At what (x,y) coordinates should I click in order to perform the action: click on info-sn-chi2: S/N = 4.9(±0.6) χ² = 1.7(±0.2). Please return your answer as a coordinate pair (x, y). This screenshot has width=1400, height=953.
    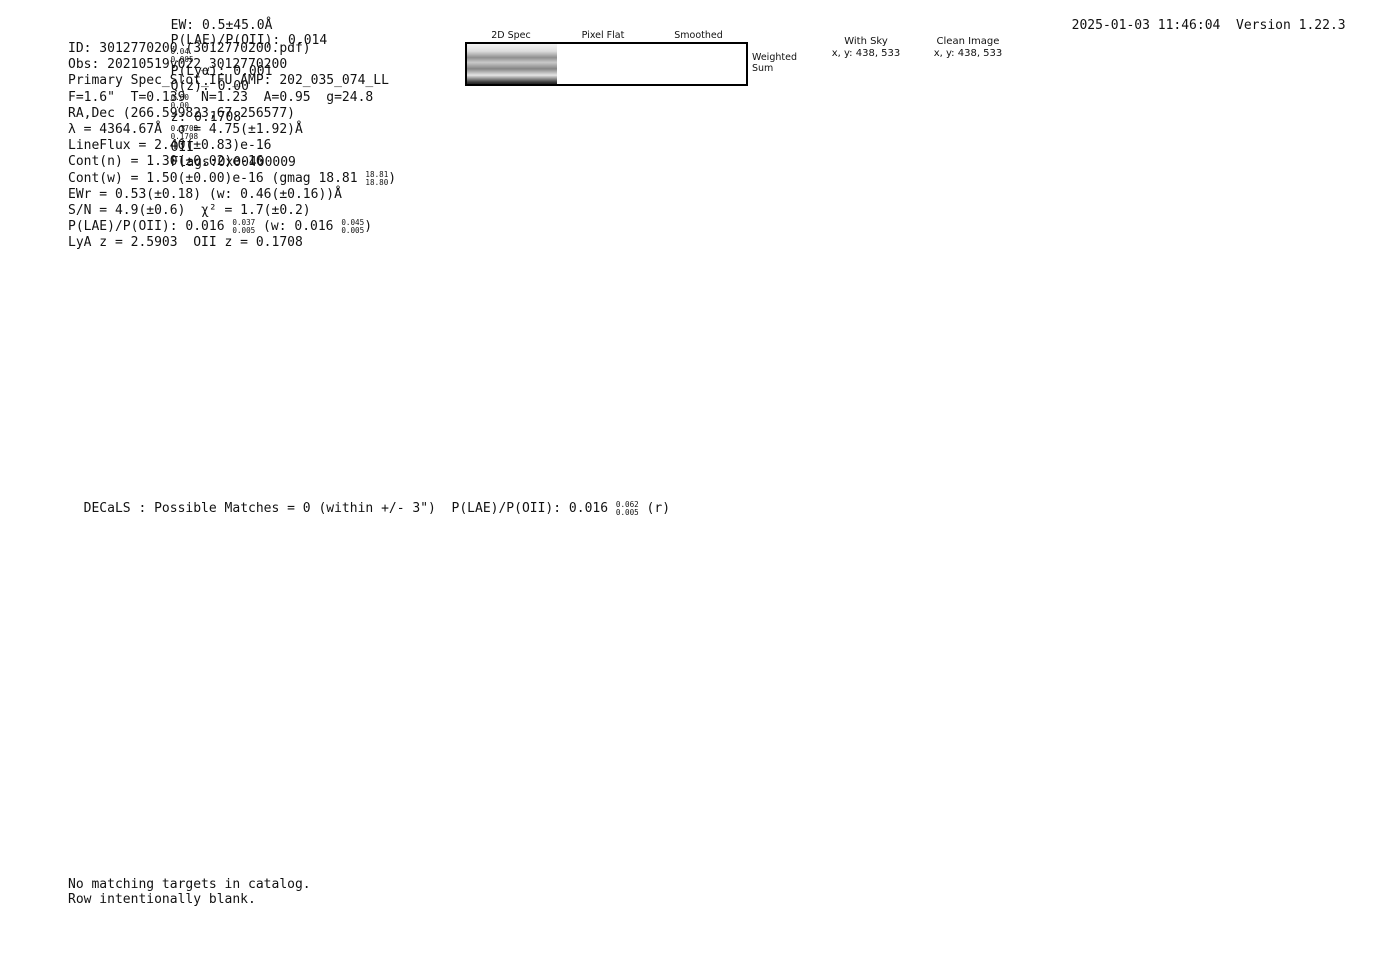
    Looking at the image, I should click on (189, 211).